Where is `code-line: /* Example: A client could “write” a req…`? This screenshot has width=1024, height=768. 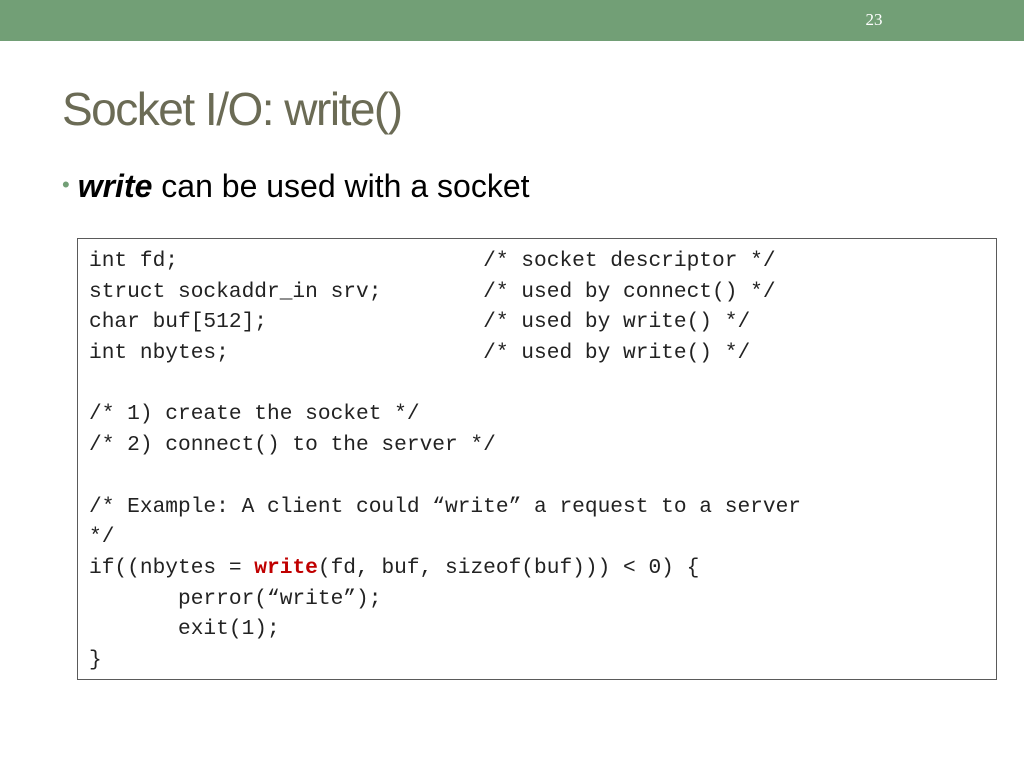
code-line: /* Example: A client could “write” a req… is located at coordinates (445, 506).